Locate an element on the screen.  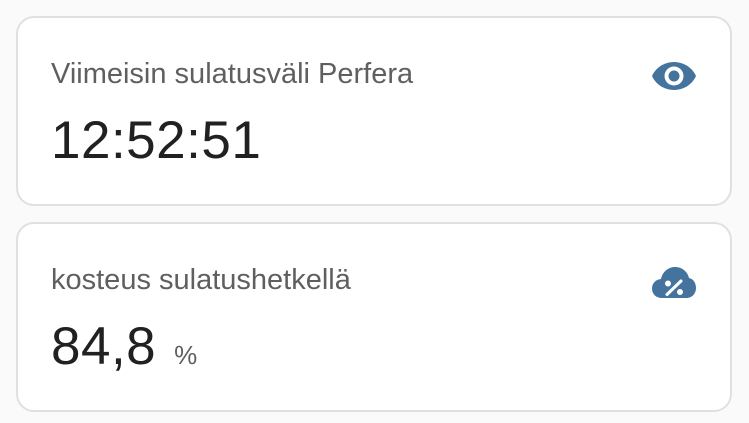
state-unit: % is located at coordinates (186, 355).